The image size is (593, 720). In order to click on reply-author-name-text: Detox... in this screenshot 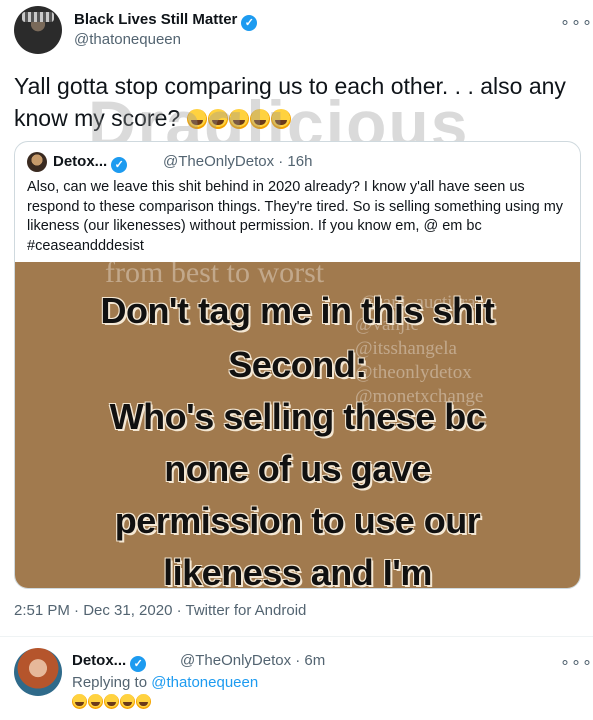, I will do `click(99, 660)`.